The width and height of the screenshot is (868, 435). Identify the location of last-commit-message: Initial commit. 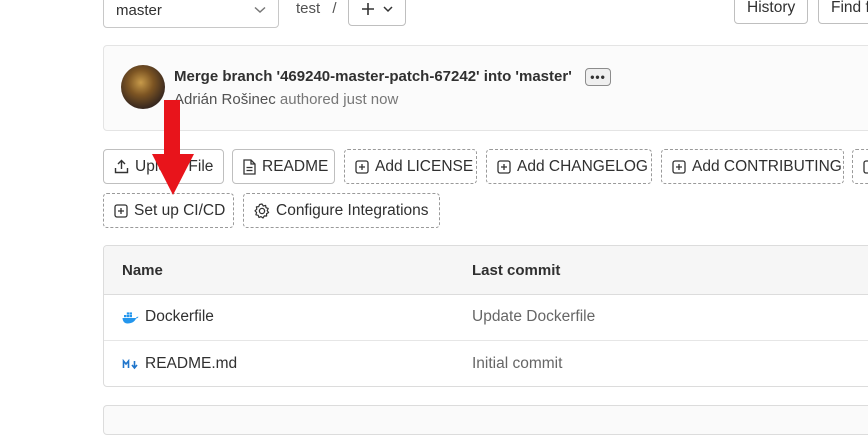
(517, 364).